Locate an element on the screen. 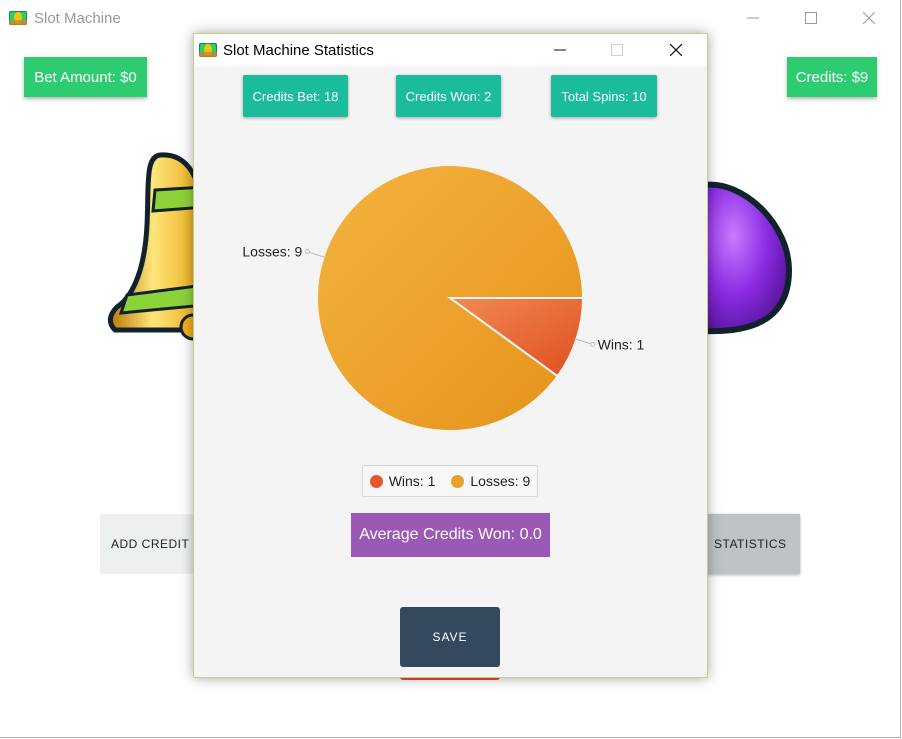 Image resolution: width=902 pixels, height=739 pixels. dialog-minimize-button is located at coordinates (560, 50).